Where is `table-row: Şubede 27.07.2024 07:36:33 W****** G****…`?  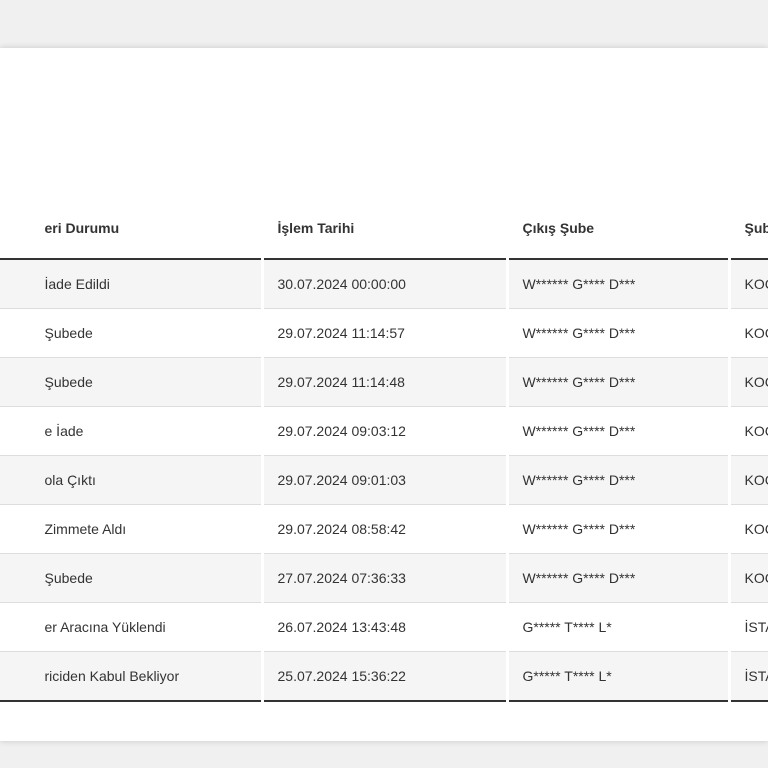 table-row: Şubede 27.07.2024 07:36:33 W****** G****… is located at coordinates (384, 578).